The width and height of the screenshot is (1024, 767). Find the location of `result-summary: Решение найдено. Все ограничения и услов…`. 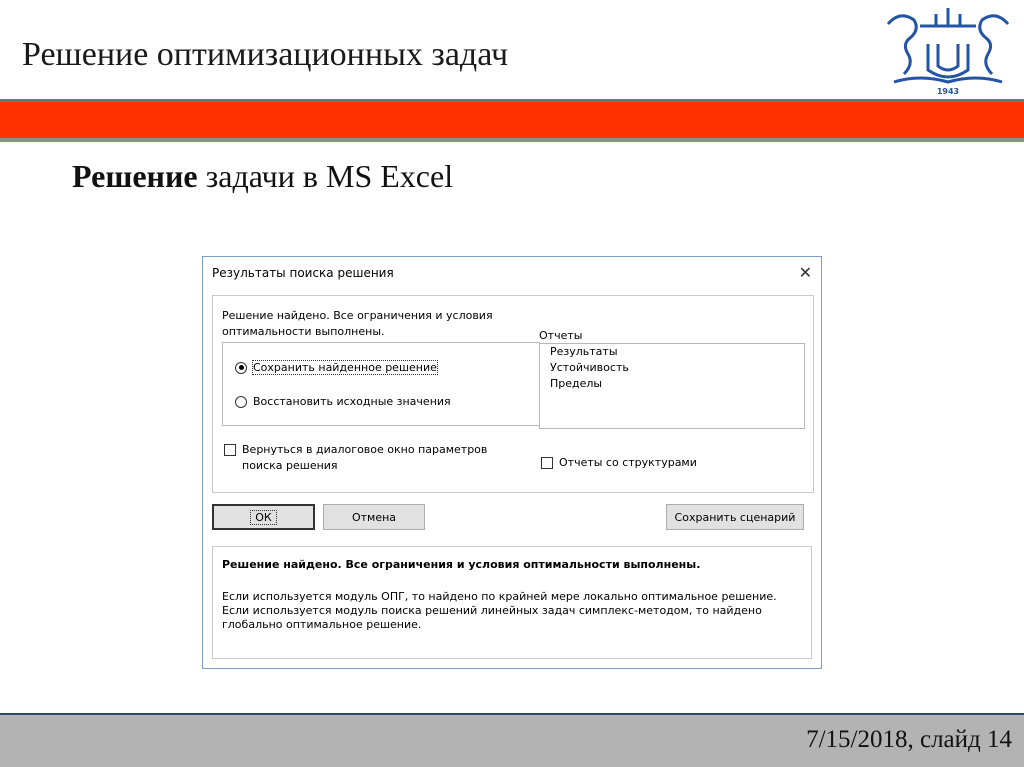

result-summary: Решение найдено. Все ограничения и услов… is located at coordinates (461, 564).